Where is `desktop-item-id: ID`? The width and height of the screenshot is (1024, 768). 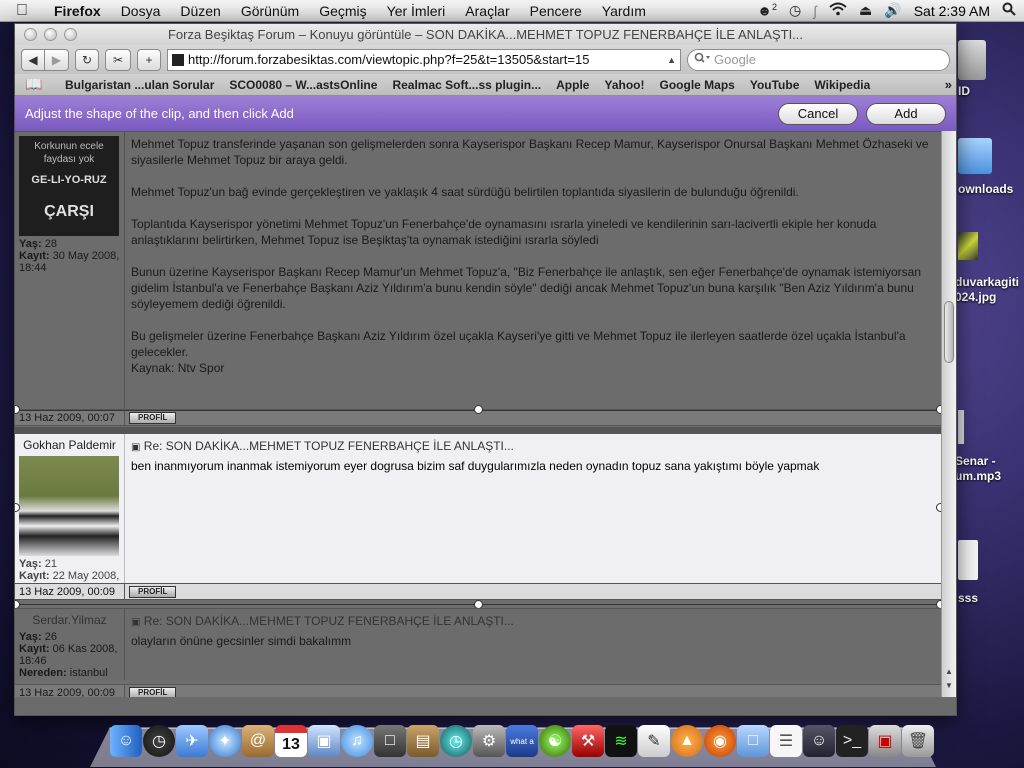
desktop-item-id: ID is located at coordinates (964, 91).